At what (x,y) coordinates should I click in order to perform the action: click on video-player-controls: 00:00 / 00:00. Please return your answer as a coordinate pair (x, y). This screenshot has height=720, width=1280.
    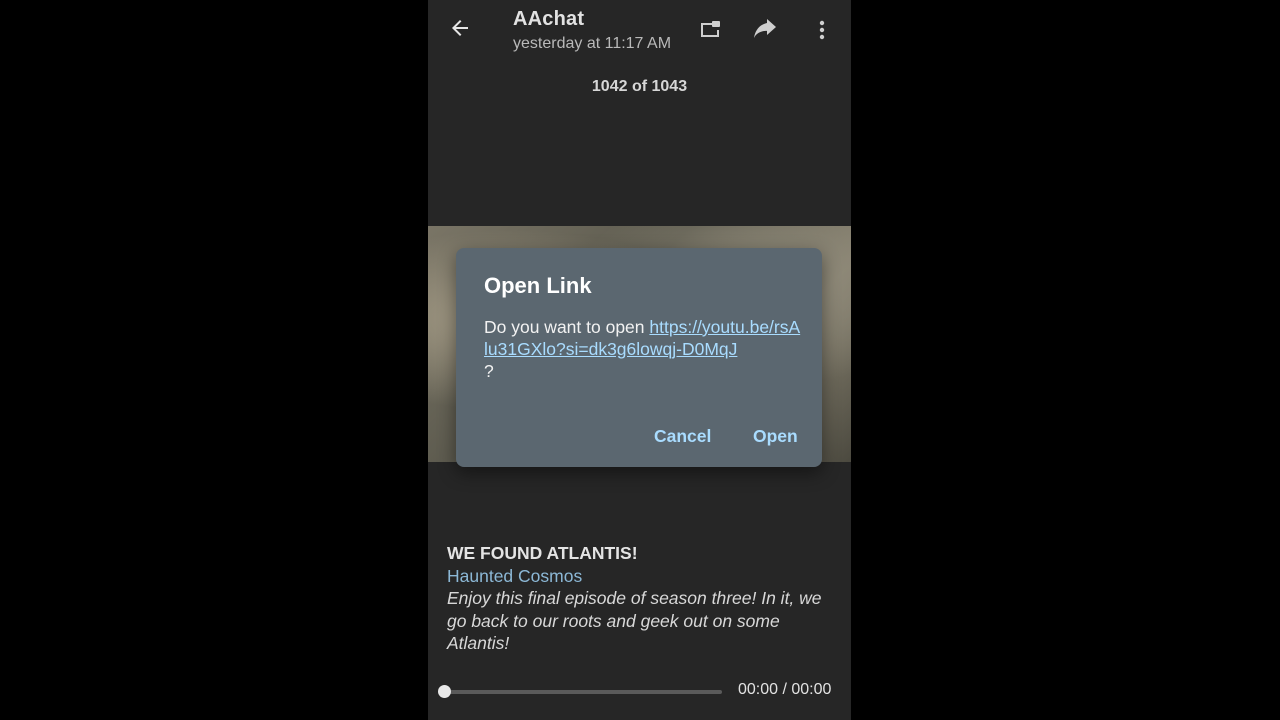
    Looking at the image, I should click on (639, 692).